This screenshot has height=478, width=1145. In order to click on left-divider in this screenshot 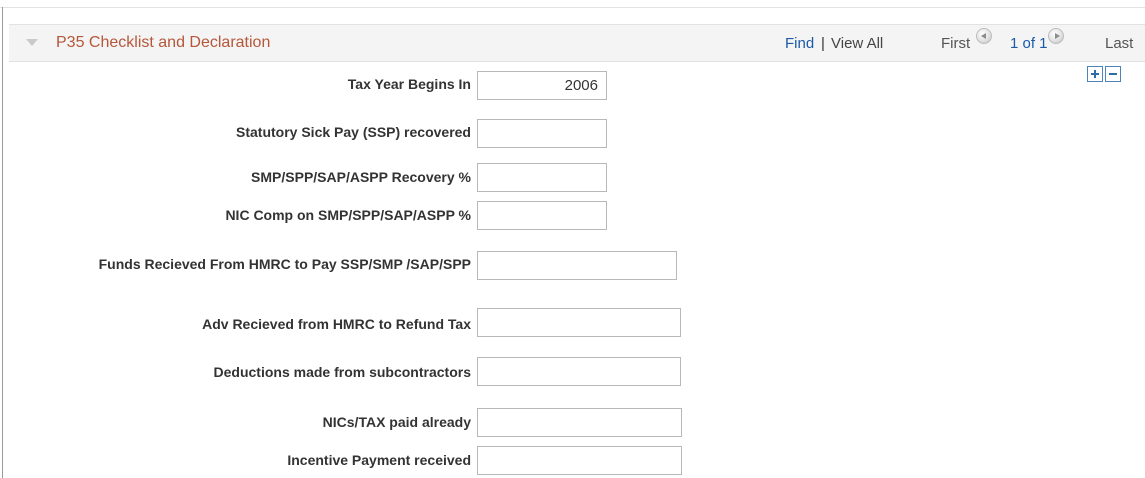, I will do `click(2, 242)`.